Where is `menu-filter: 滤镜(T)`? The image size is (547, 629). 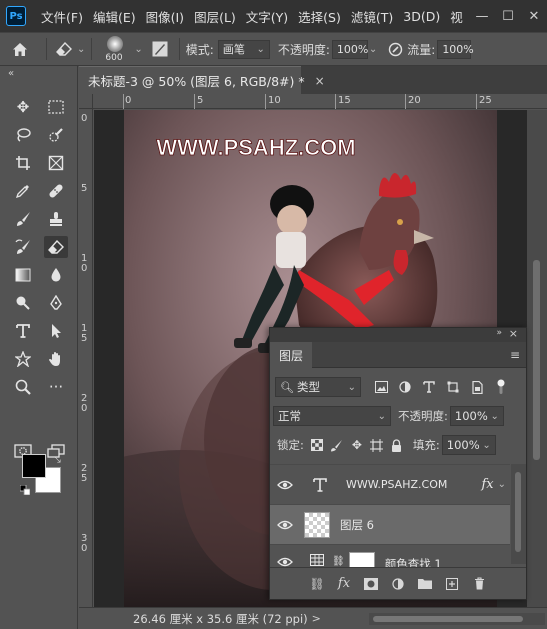
menu-filter: 滤镜(T) is located at coordinates (372, 16).